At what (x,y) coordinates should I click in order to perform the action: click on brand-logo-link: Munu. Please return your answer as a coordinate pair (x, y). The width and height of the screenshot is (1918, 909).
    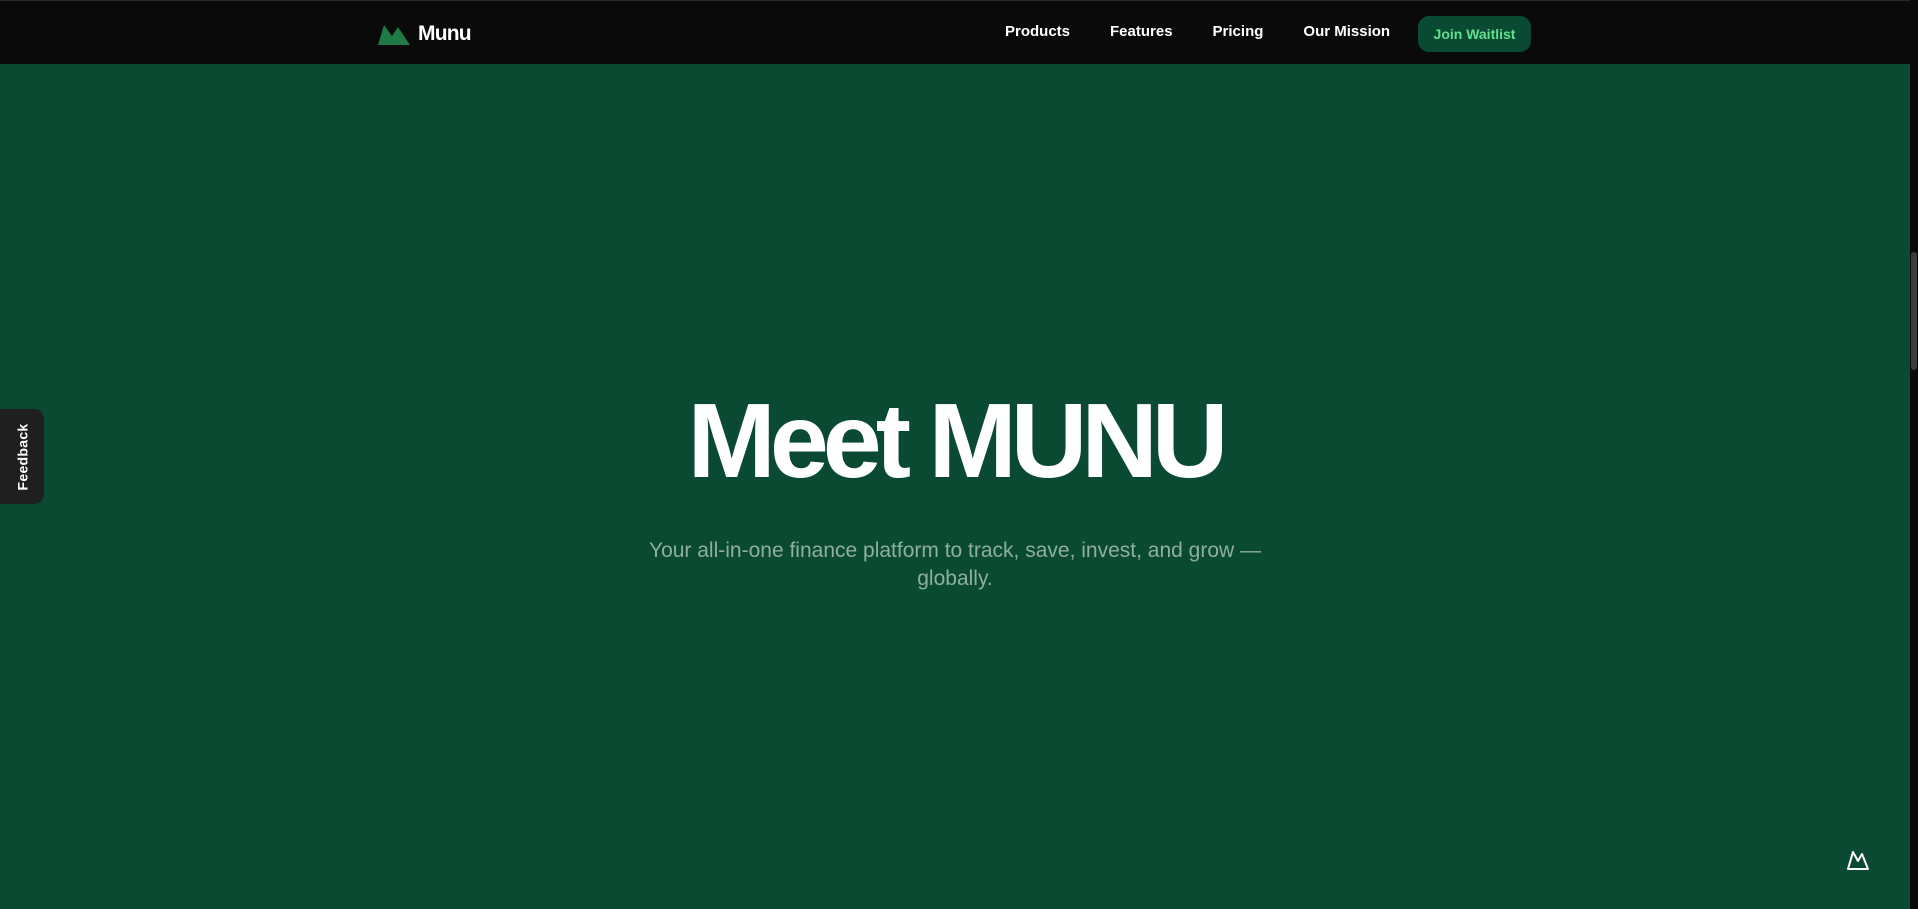
    Looking at the image, I should click on (425, 34).